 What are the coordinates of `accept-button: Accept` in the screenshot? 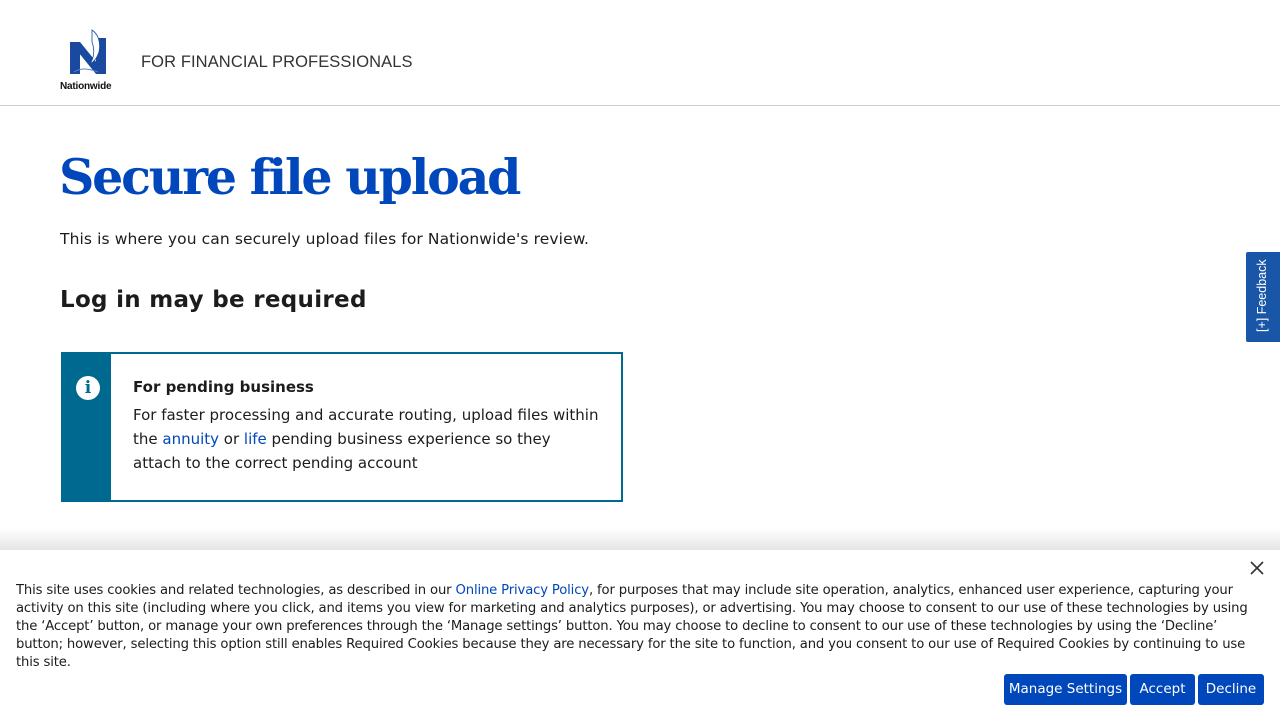 It's located at (1162, 689).